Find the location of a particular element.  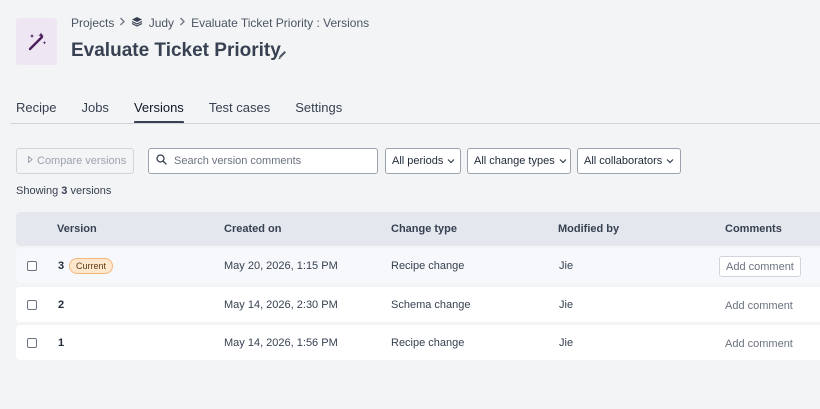

search-field is located at coordinates (263, 161).